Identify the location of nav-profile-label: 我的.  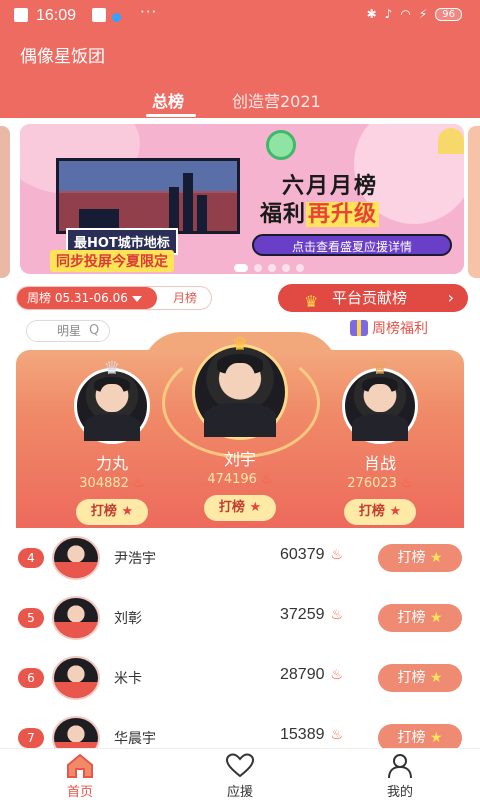
(399, 792).